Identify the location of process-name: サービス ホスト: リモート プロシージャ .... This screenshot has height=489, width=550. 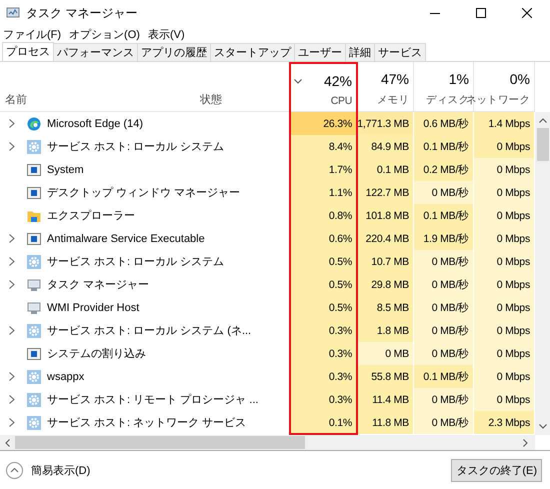
(152, 399).